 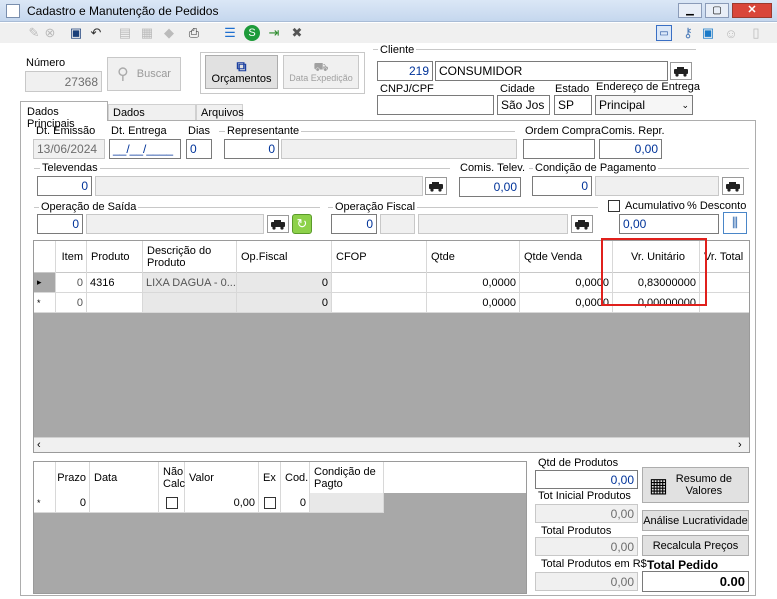 I want to click on cliente-code-field: 219, so click(x=405, y=71).